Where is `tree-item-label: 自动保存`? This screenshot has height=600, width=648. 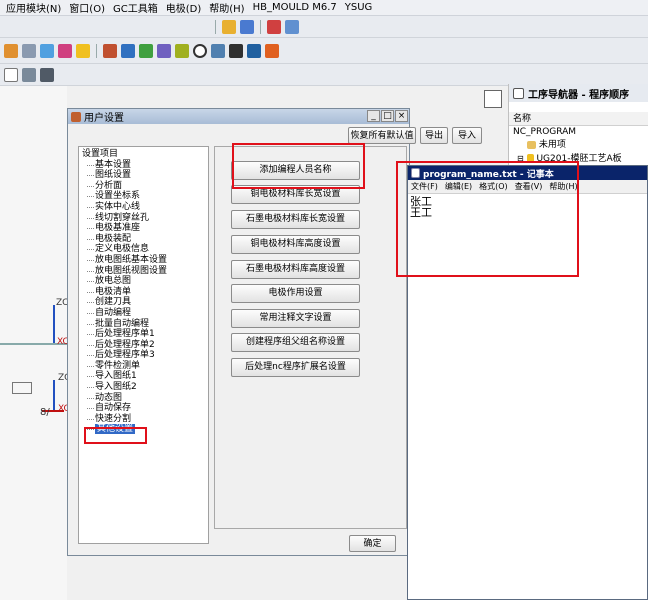 tree-item-label: 自动保存 is located at coordinates (113, 408).